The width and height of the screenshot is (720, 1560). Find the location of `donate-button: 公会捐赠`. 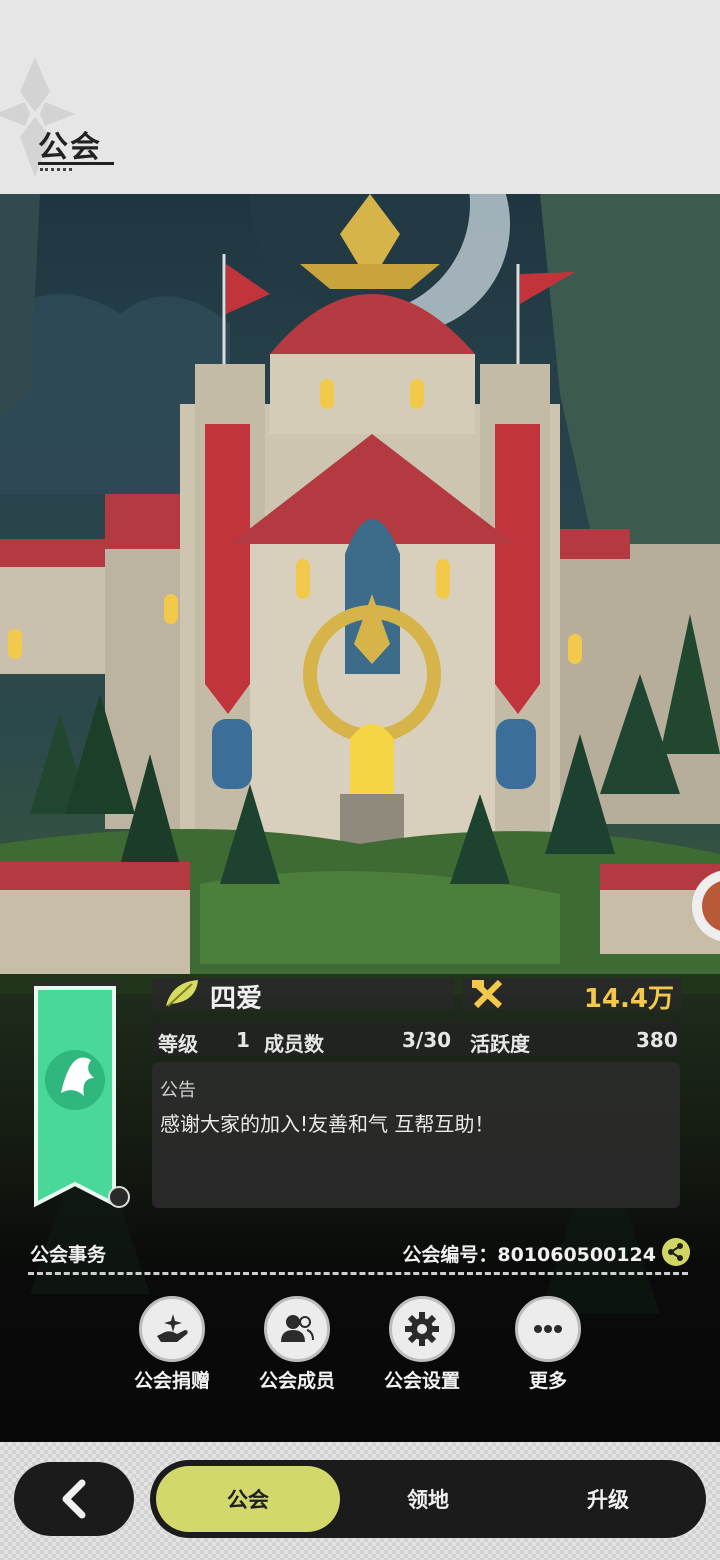

donate-button: 公会捐赠 is located at coordinates (172, 1344).